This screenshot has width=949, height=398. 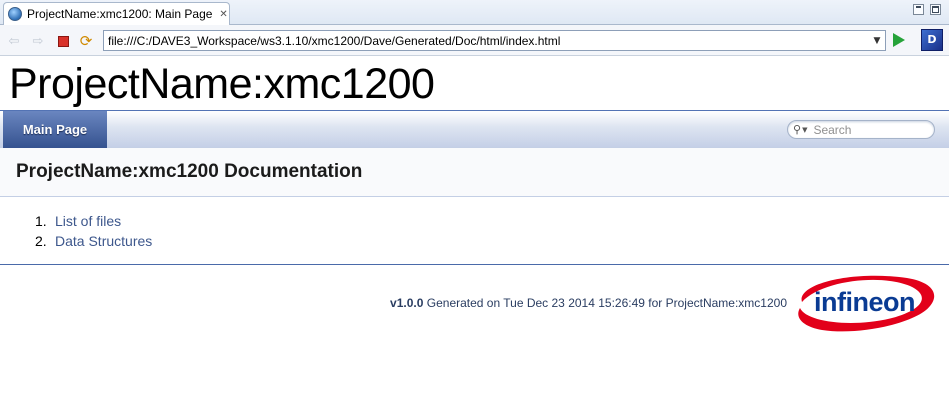 I want to click on list-item: 2. Data Structures, so click(x=93, y=242).